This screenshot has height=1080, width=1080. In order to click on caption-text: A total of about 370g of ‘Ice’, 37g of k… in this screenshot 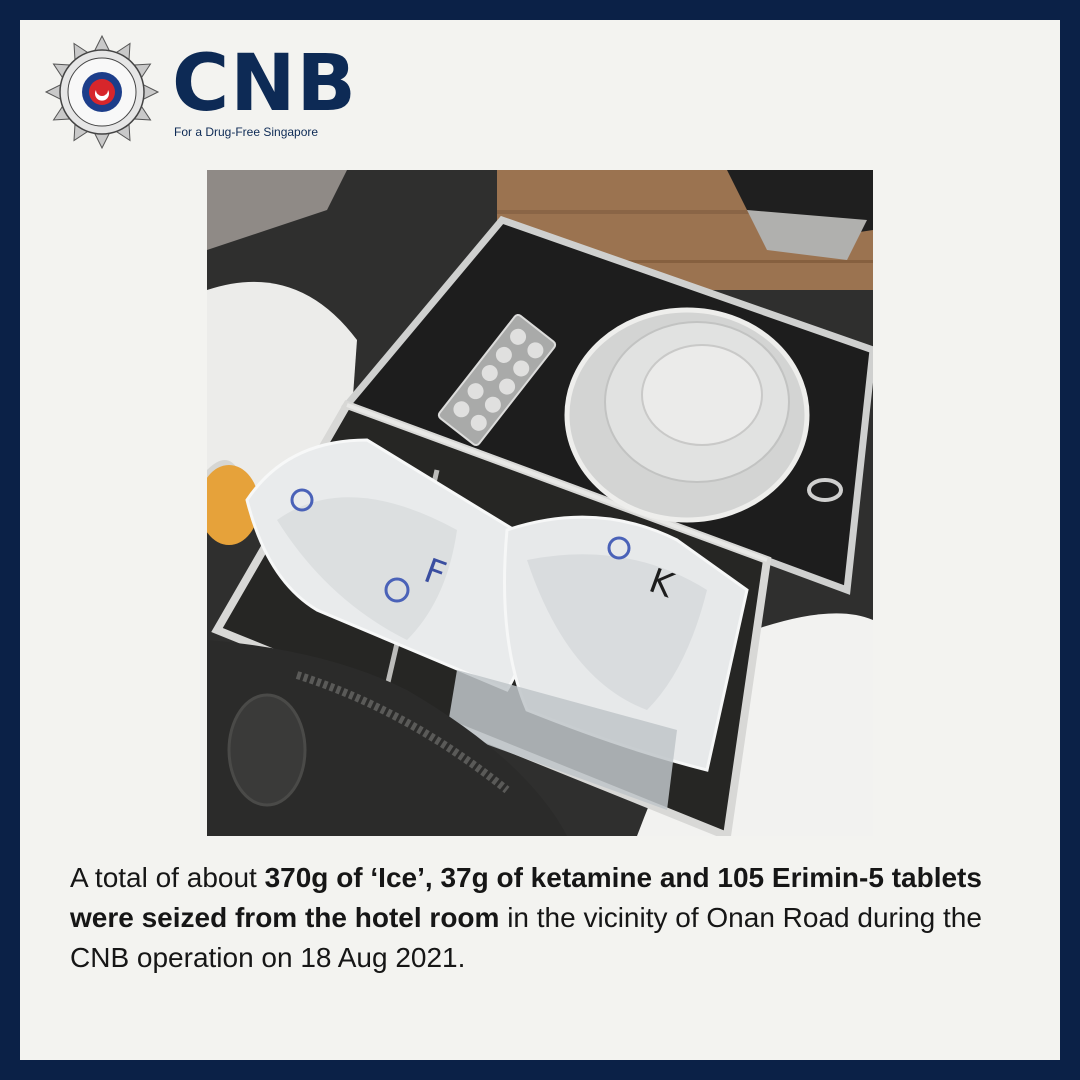, I will do `click(545, 918)`.